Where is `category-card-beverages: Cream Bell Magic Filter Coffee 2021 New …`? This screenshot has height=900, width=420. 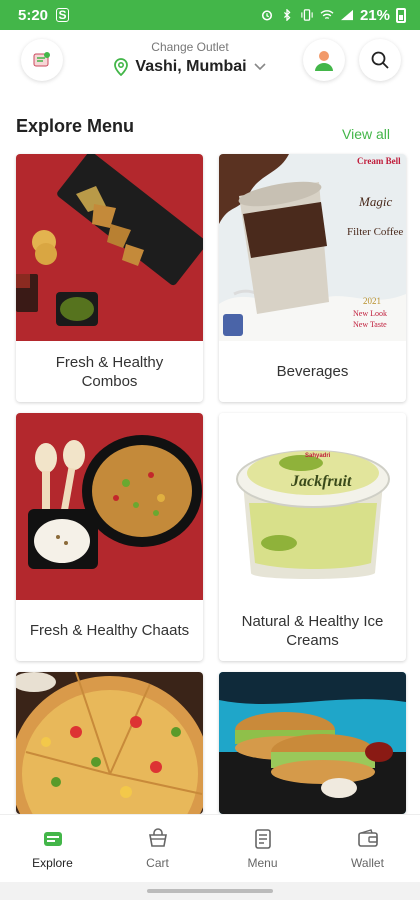
category-card-beverages: Cream Bell Magic Filter Coffee 2021 New … is located at coordinates (312, 278).